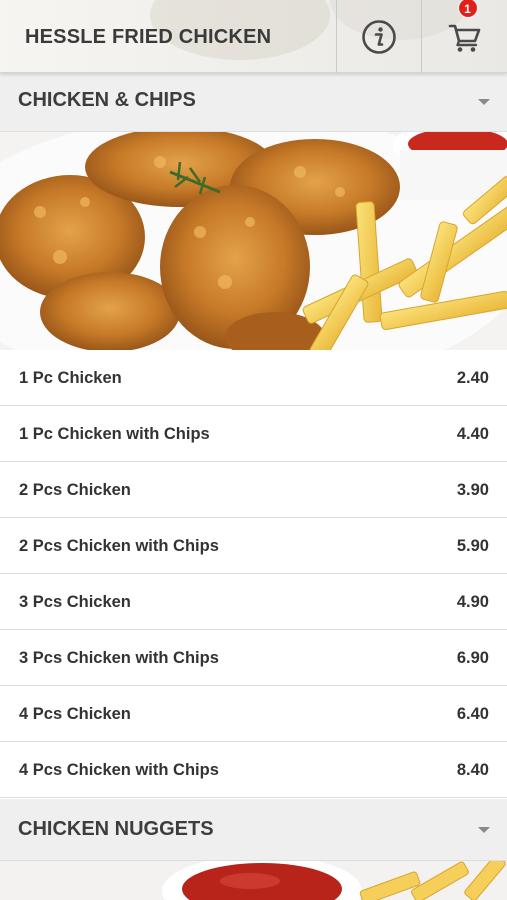 The height and width of the screenshot is (900, 507). Describe the element at coordinates (472, 546) in the screenshot. I see `item-price: 5.90` at that location.